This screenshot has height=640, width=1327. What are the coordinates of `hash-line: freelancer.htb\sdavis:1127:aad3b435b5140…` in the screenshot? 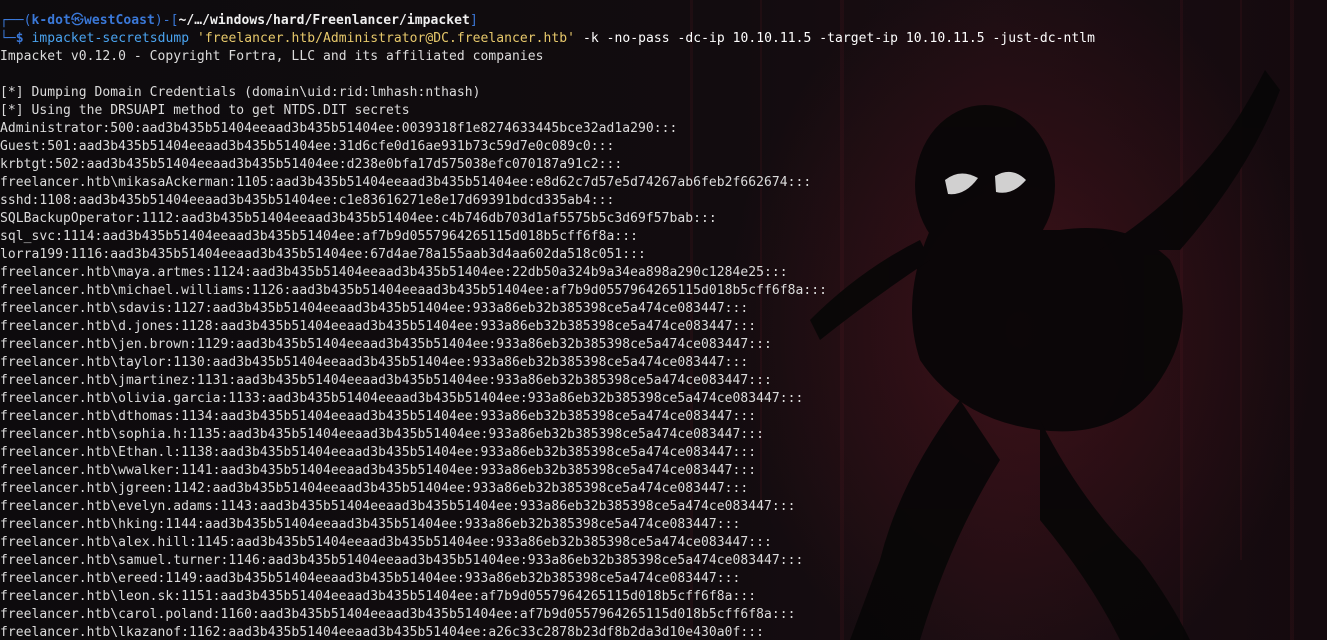 It's located at (374, 308).